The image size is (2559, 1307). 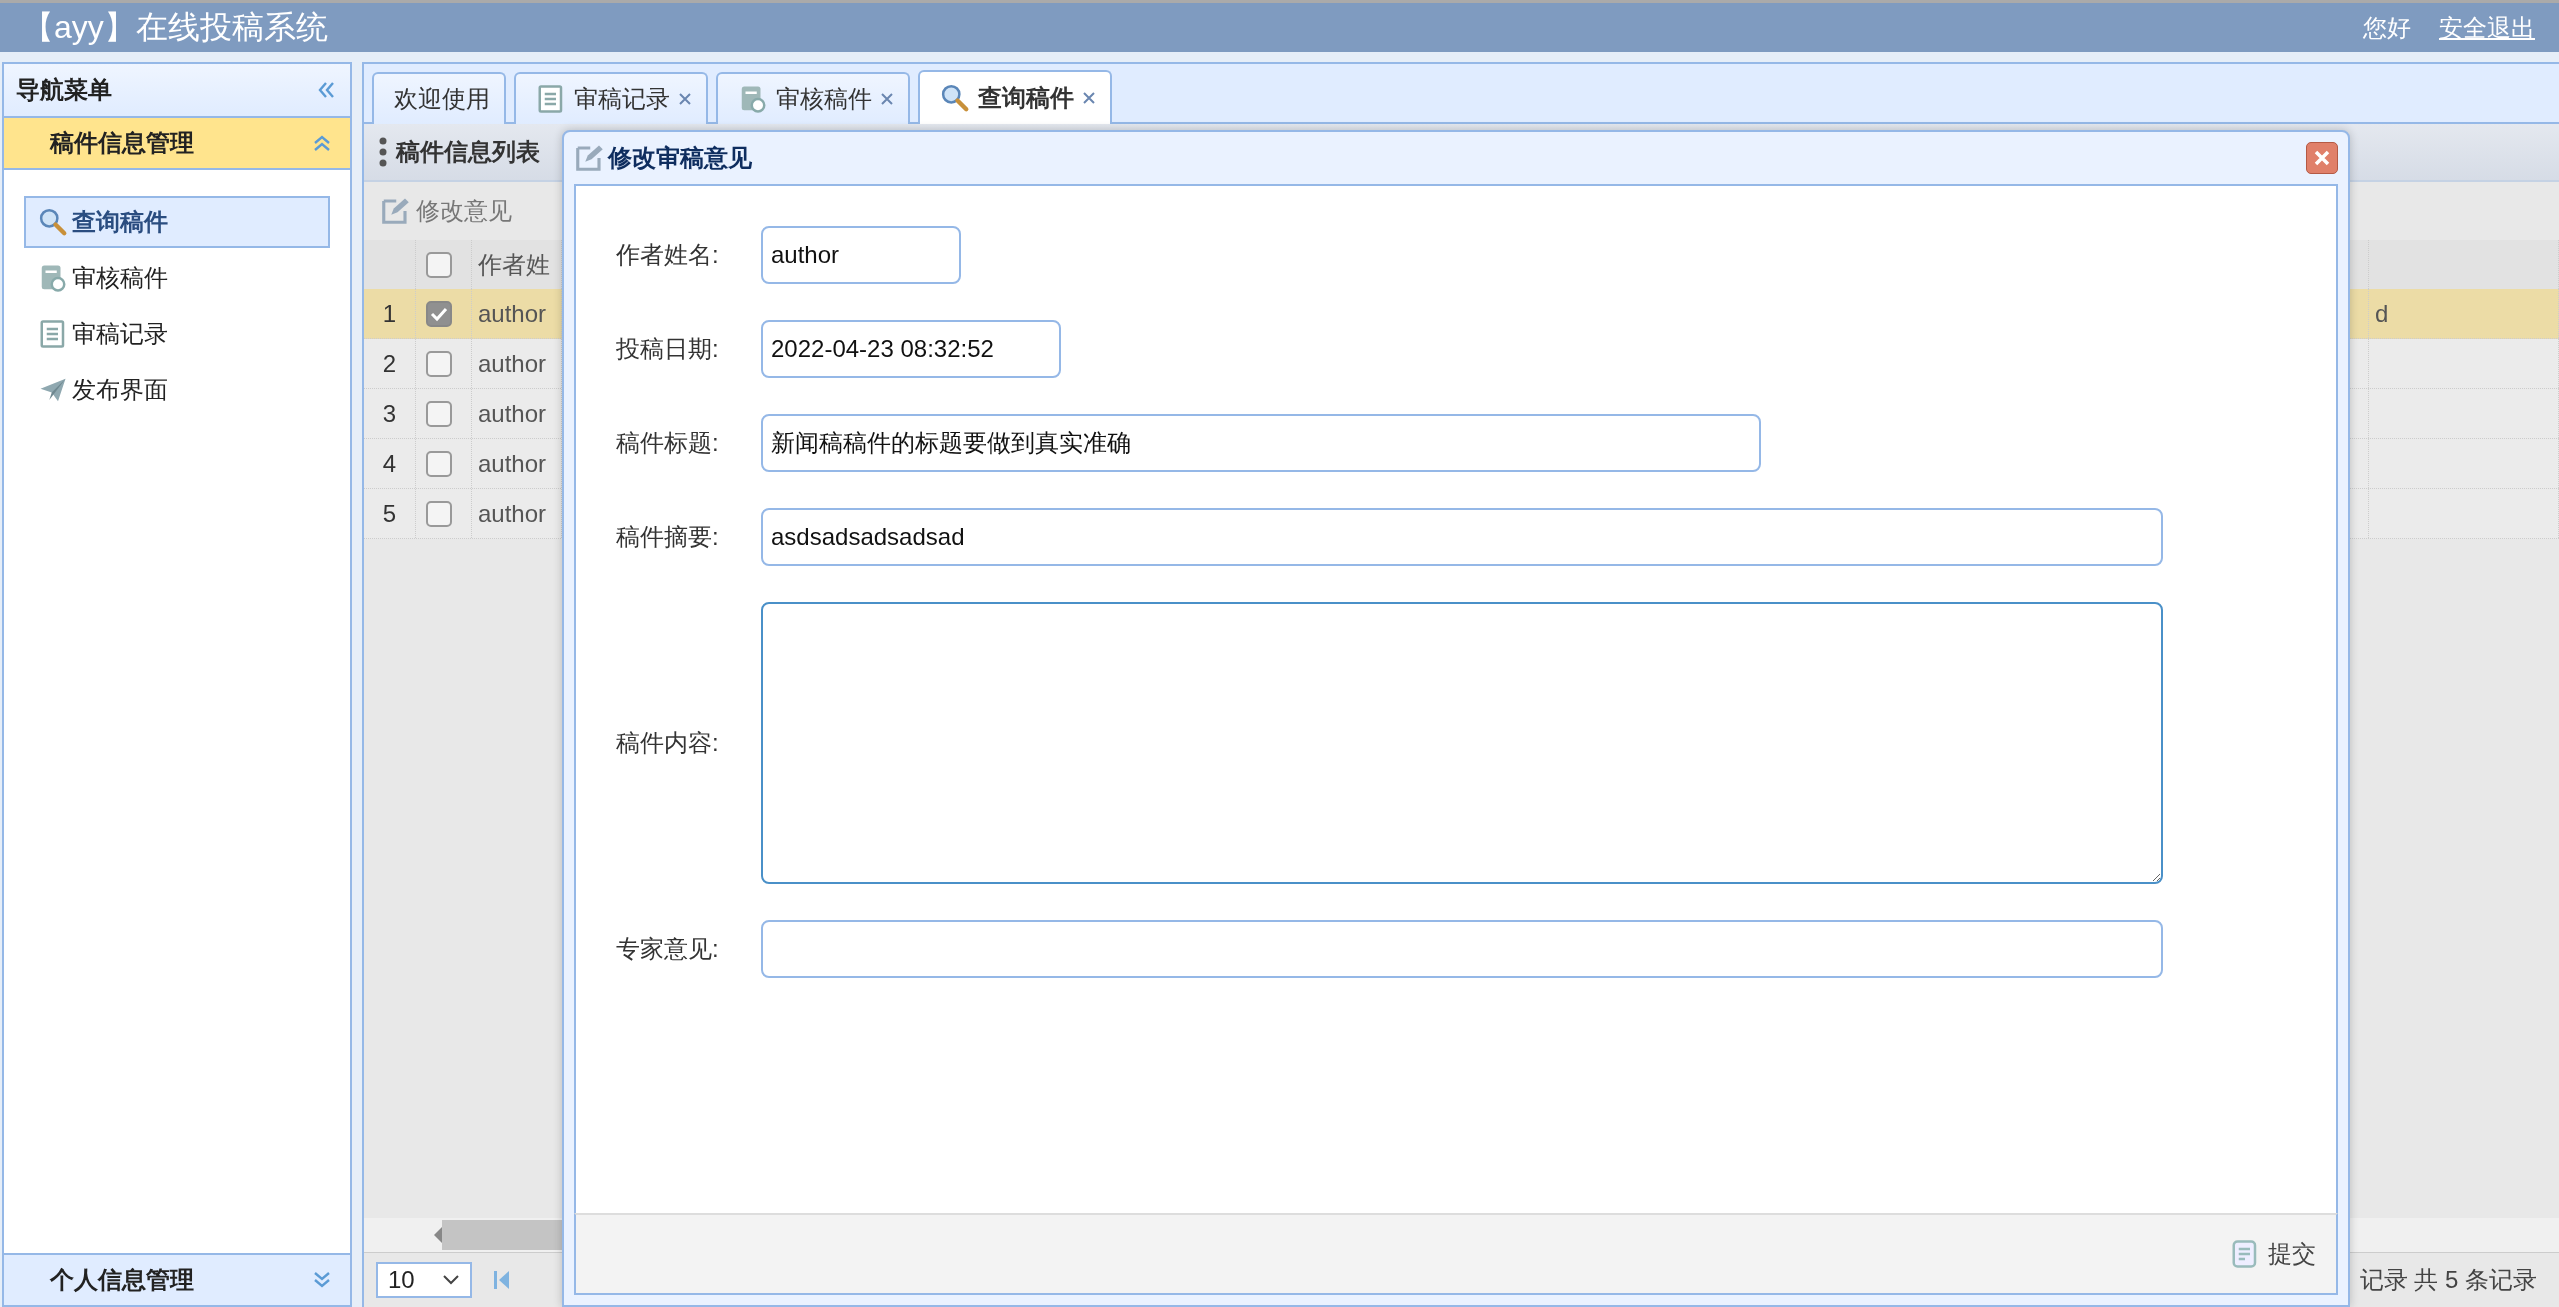 I want to click on greeting-text: 您好, so click(x=2387, y=27).